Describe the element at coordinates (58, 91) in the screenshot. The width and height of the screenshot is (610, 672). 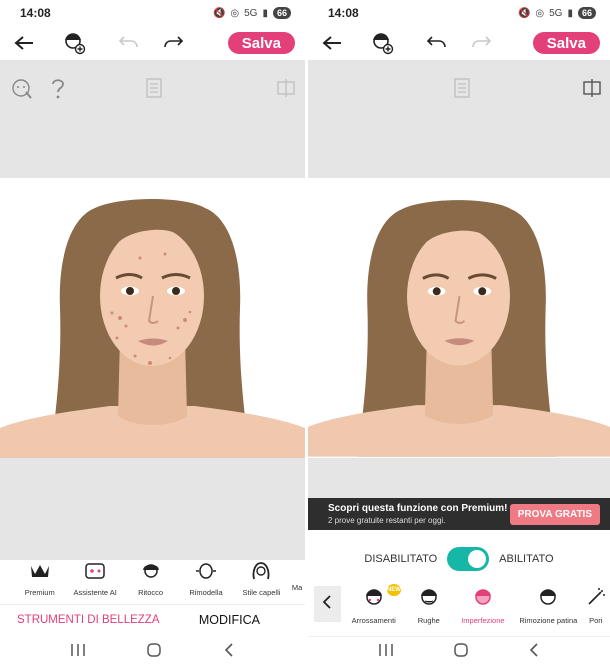
I see `help-icon` at that location.